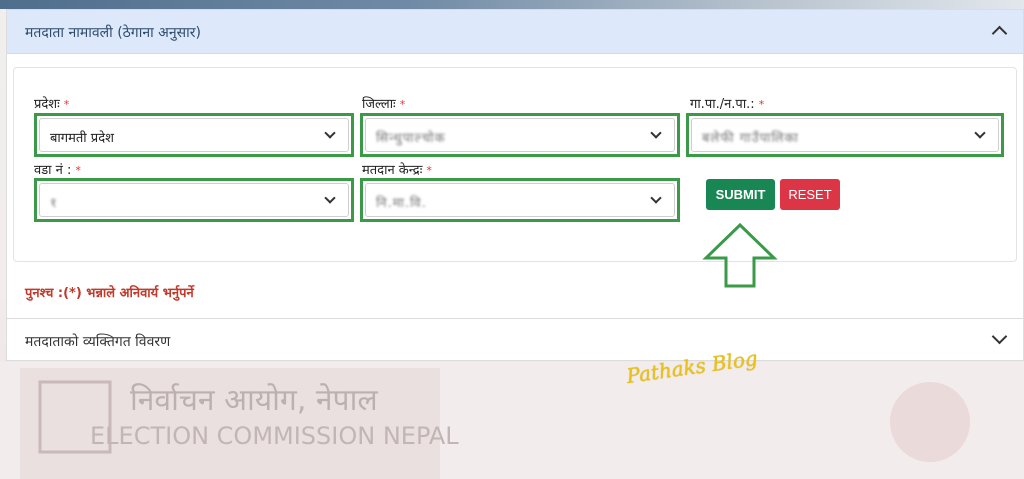  Describe the element at coordinates (740, 255) in the screenshot. I see `arrow-up-icon` at that location.